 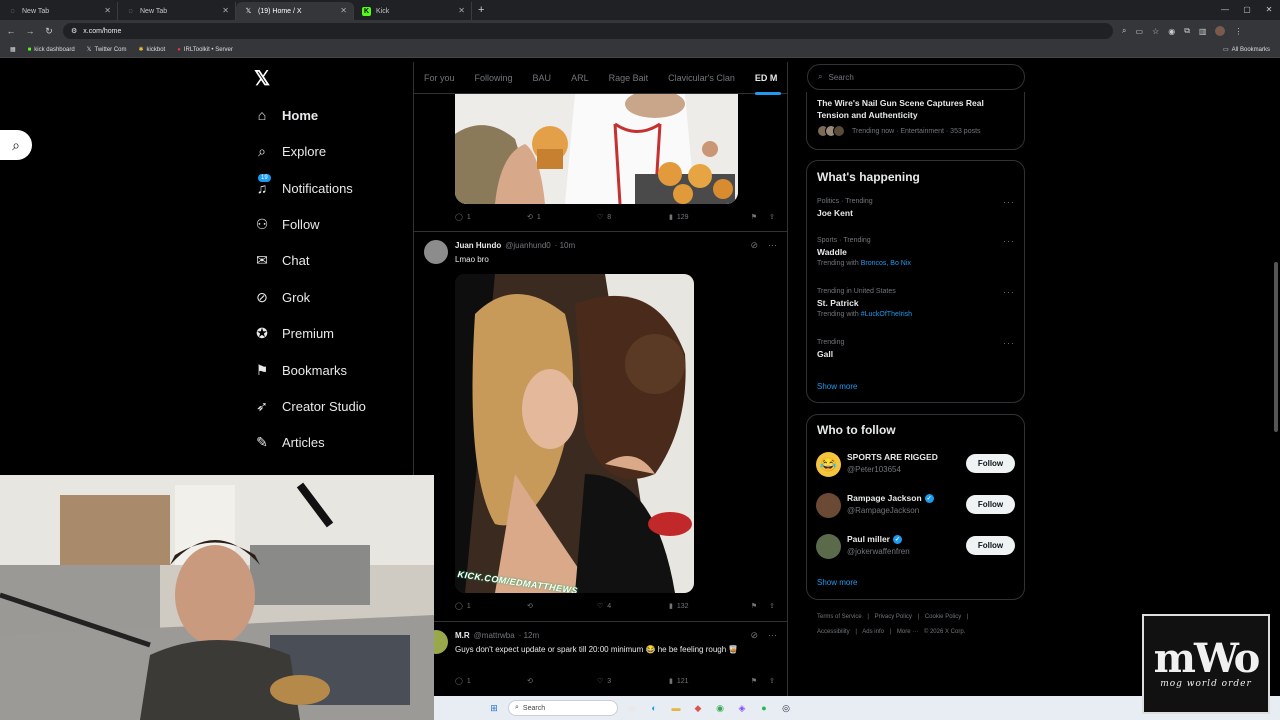 I want to click on minimize-icon: —, so click(x=1225, y=10).